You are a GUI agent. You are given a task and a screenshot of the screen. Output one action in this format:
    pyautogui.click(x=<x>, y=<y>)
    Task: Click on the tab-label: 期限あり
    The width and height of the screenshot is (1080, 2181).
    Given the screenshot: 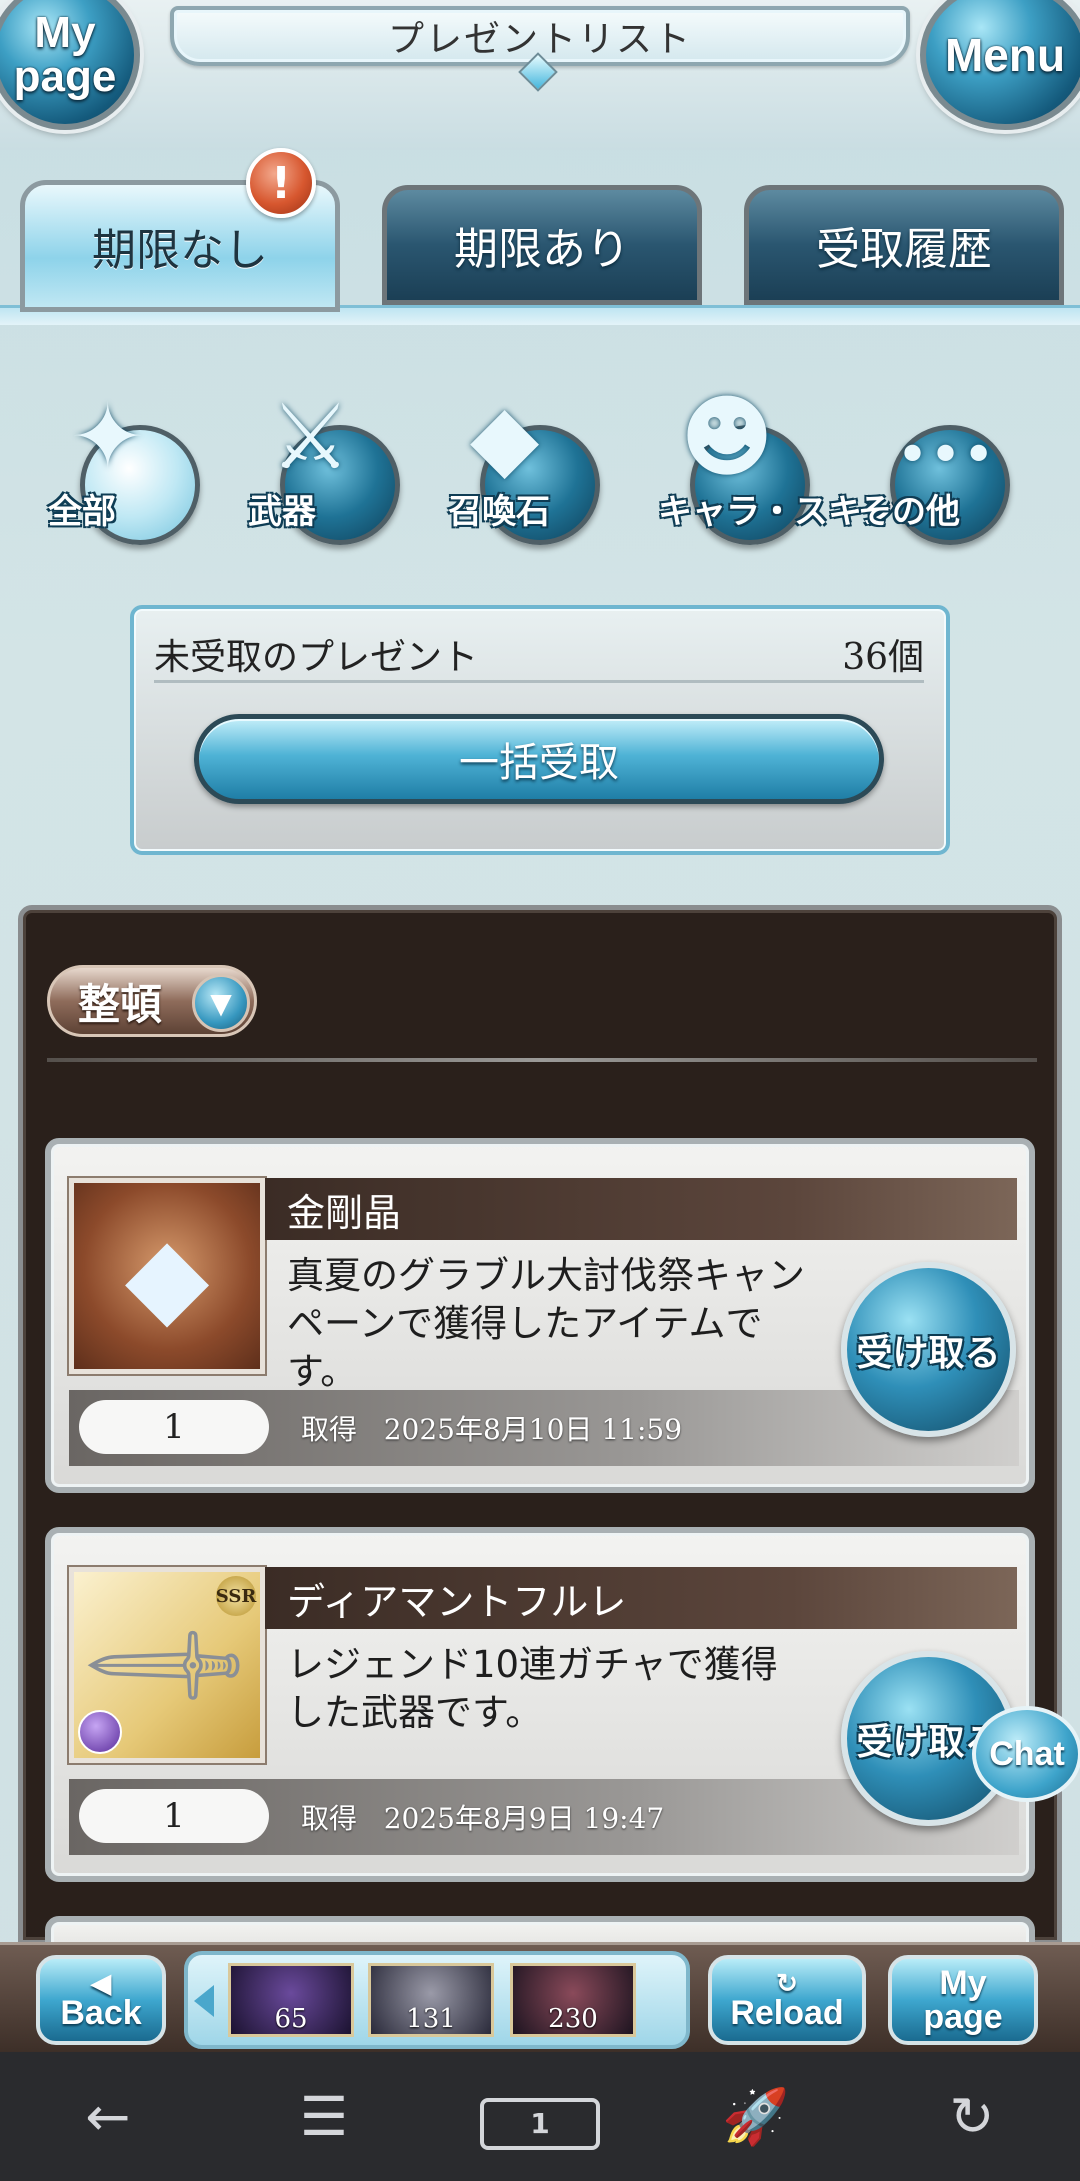 What is the action you would take?
    pyautogui.click(x=542, y=249)
    